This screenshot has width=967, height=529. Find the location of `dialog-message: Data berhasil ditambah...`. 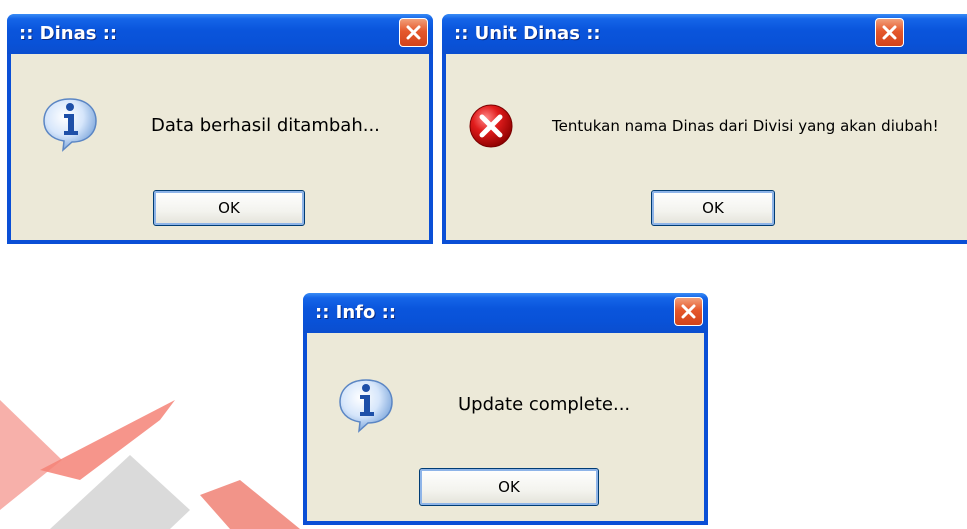

dialog-message: Data berhasil ditambah... is located at coordinates (265, 125).